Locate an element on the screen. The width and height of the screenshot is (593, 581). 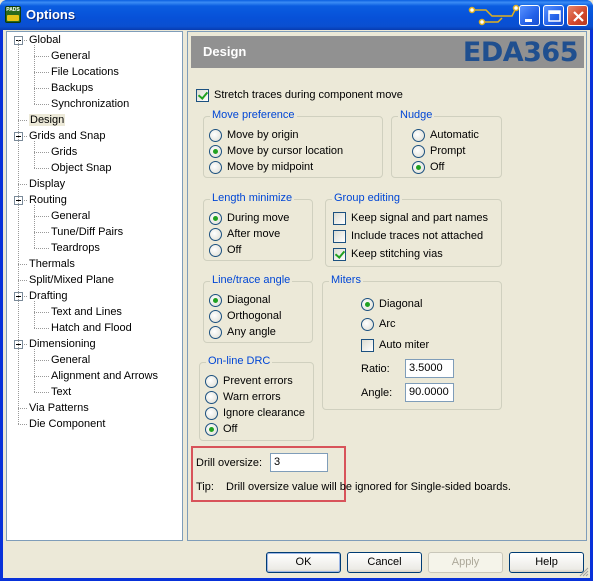
tree-item-grids-and-snap: Grids and Snap is located at coordinates (67, 136).